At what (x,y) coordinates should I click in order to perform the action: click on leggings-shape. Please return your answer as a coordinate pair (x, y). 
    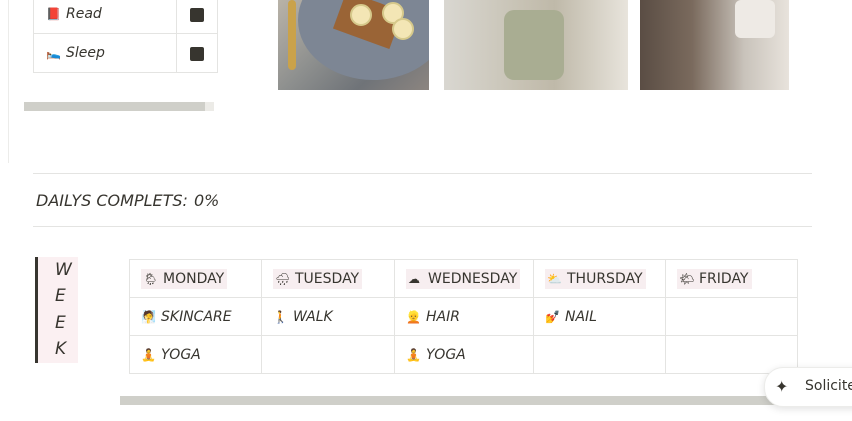
    Looking at the image, I should click on (534, 45).